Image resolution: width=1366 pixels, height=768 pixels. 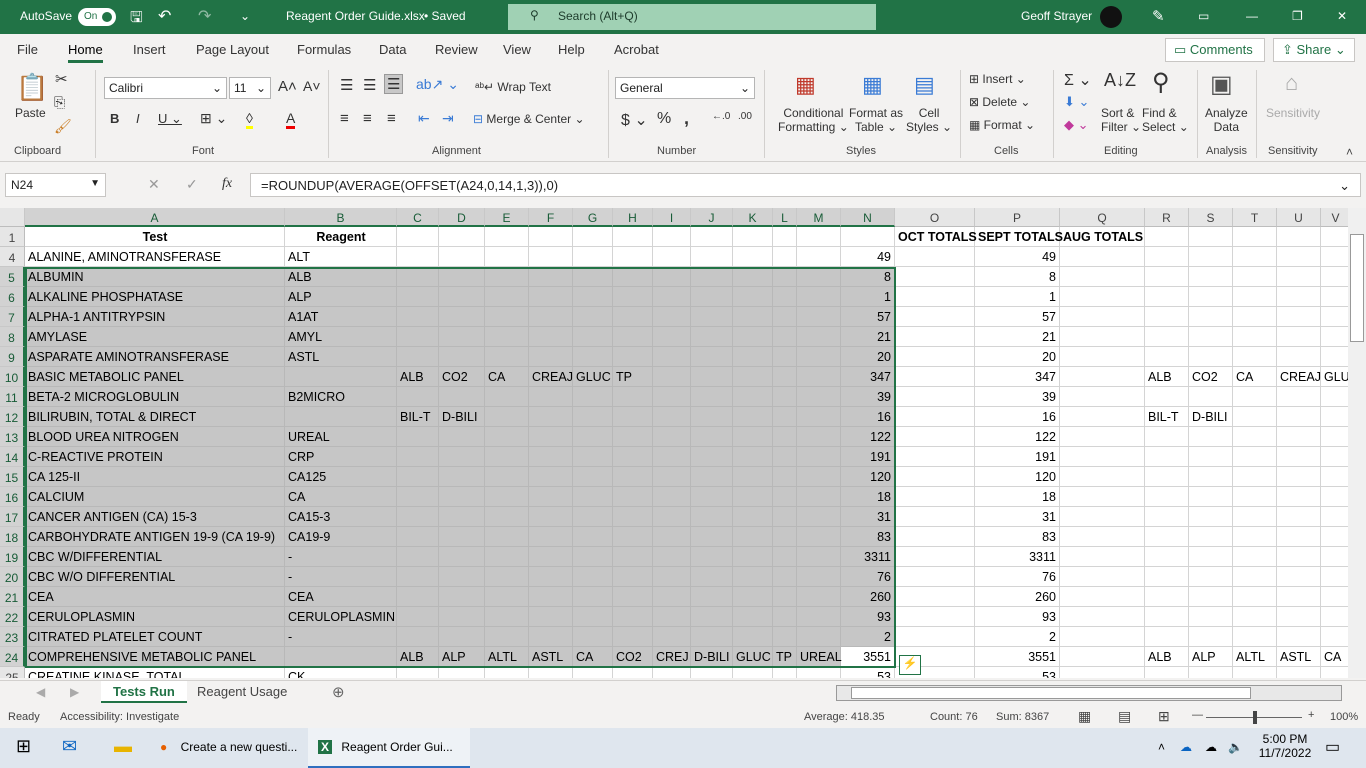 I want to click on cell-t16, so click(x=1255, y=497).